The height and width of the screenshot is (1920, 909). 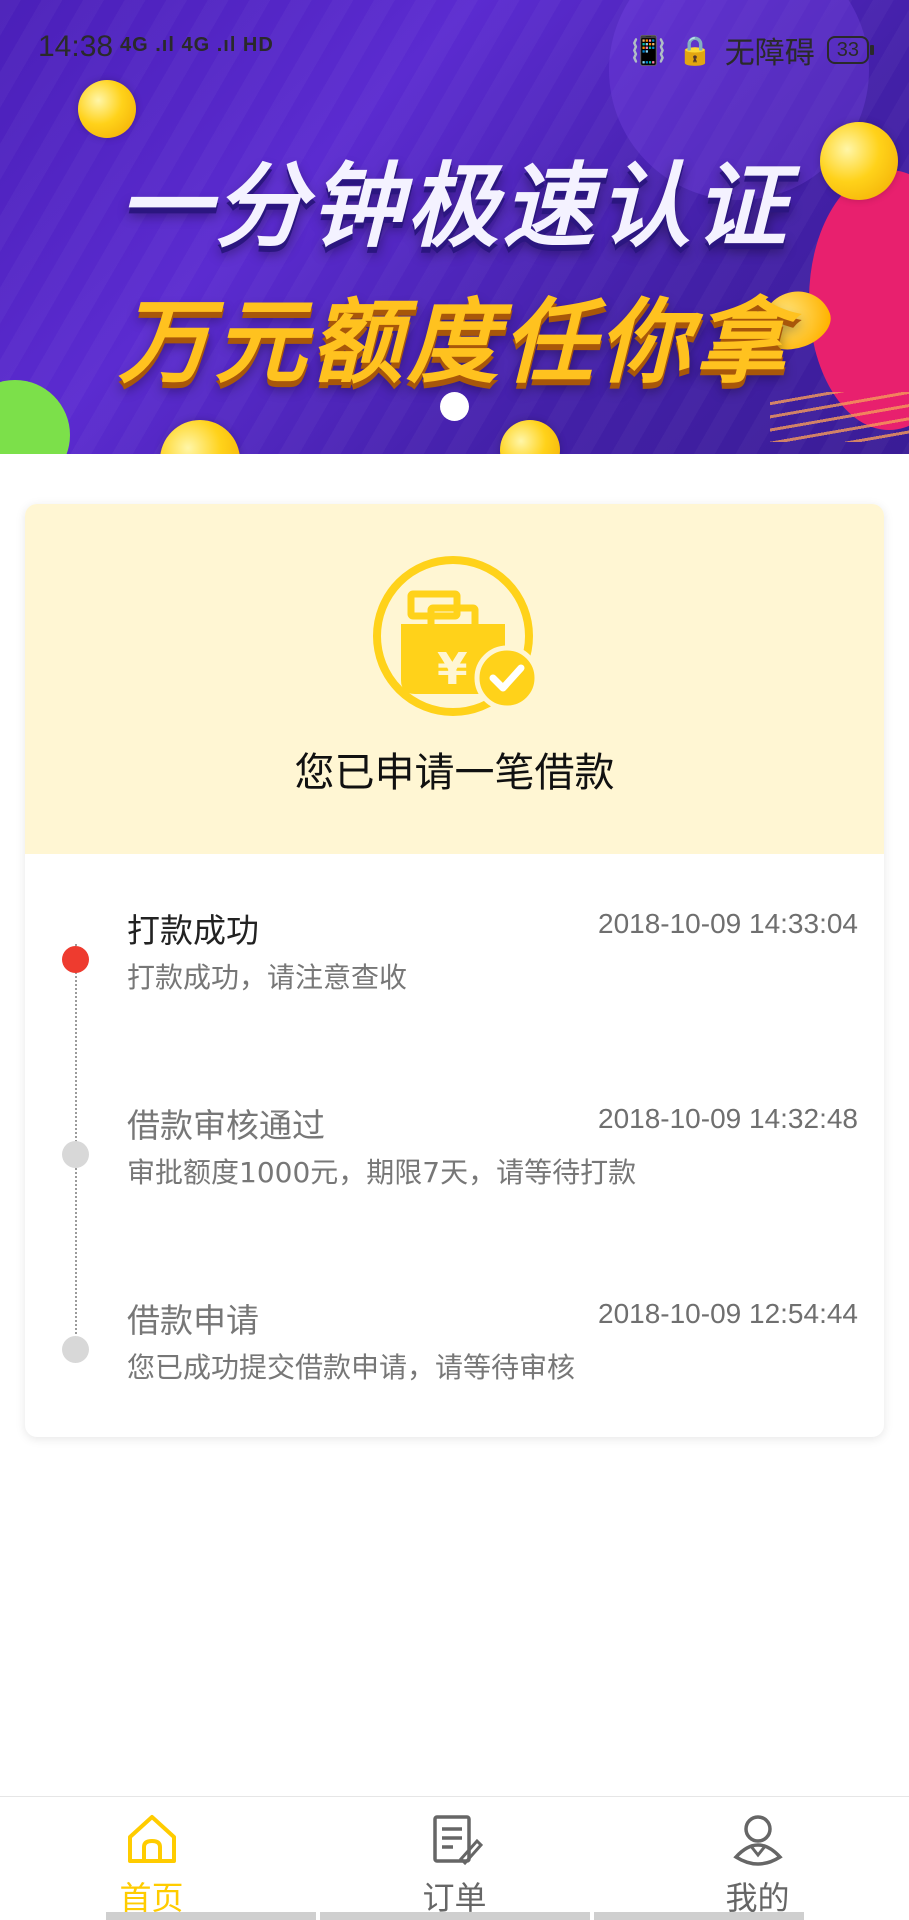 What do you see at coordinates (193, 930) in the screenshot?
I see `timeline-item-title: 打款成功` at bounding box center [193, 930].